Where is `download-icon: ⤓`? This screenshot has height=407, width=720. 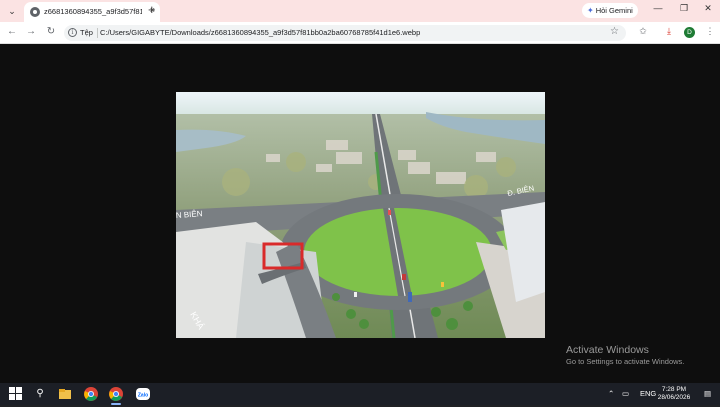
download-icon: ⤓ is located at coordinates (669, 31).